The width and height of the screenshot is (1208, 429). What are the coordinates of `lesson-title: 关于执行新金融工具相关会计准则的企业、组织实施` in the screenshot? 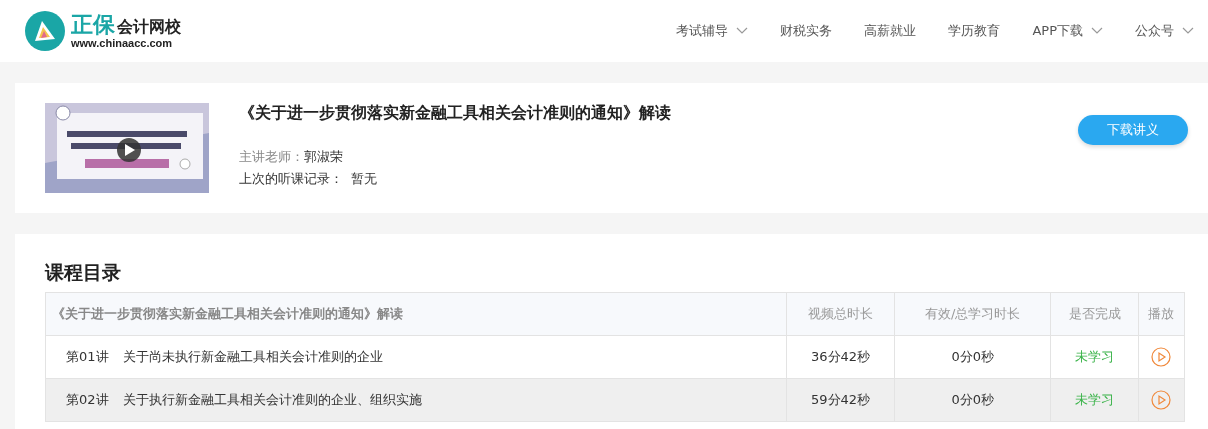 It's located at (272, 399).